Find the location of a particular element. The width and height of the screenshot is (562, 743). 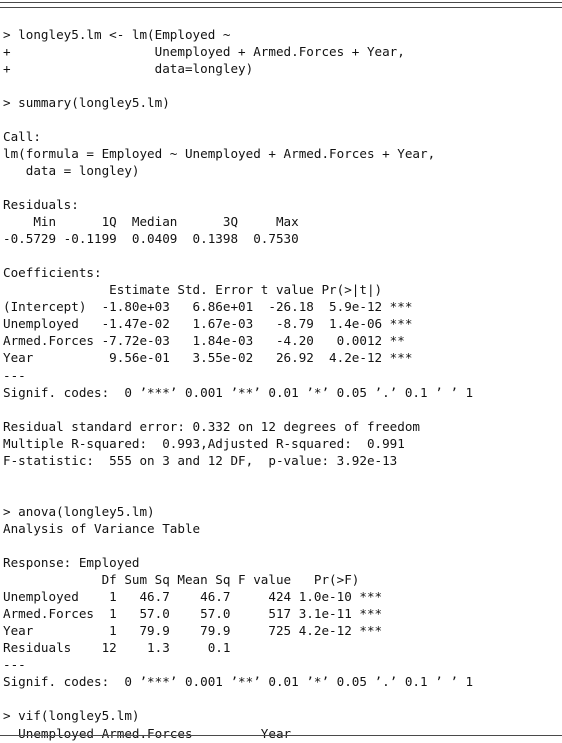

coefficients-section-line-5: Year 9.56e-01 3.55e-02 26.92 4.2e-12 *** is located at coordinates (208, 358).